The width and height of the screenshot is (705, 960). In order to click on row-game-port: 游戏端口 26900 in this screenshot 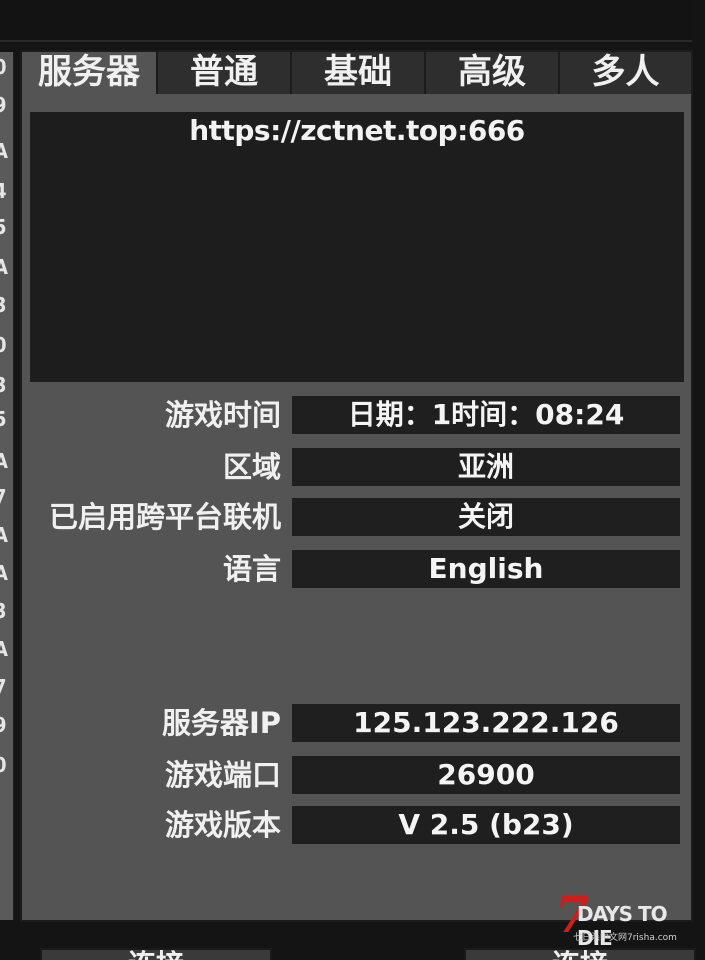, I will do `click(356, 775)`.